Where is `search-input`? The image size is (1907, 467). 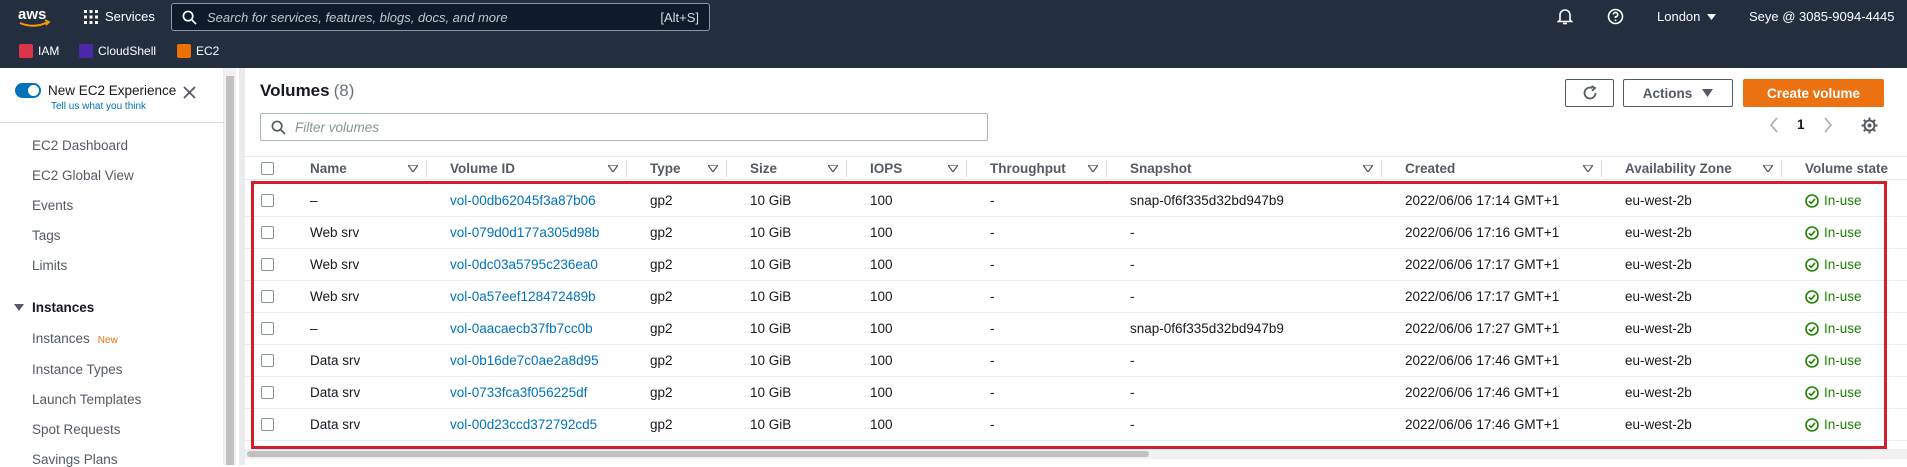 search-input is located at coordinates (429, 17).